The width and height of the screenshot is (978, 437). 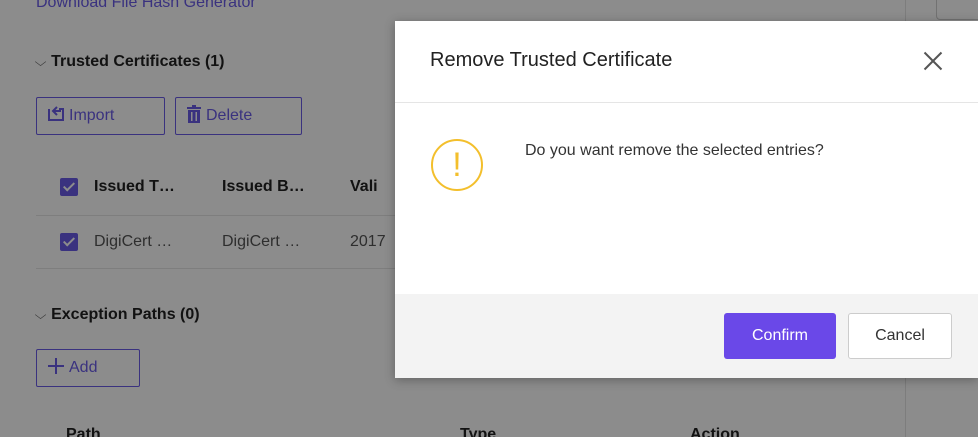 I want to click on warning-icon: !, so click(x=457, y=165).